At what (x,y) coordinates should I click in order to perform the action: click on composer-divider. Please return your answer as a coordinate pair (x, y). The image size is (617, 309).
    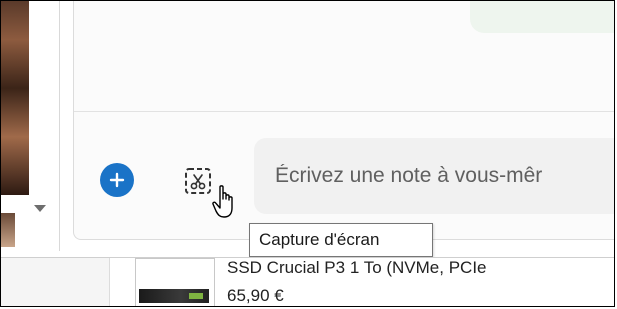
    Looking at the image, I should click on (344, 111).